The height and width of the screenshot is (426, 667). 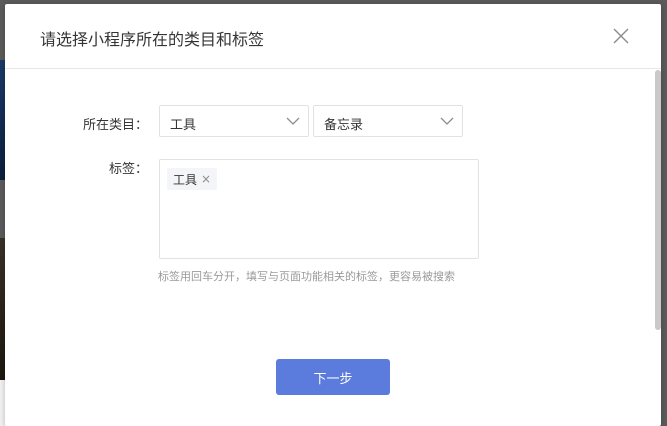 What do you see at coordinates (319, 209) in the screenshot?
I see `tags-input: 工具 ×` at bounding box center [319, 209].